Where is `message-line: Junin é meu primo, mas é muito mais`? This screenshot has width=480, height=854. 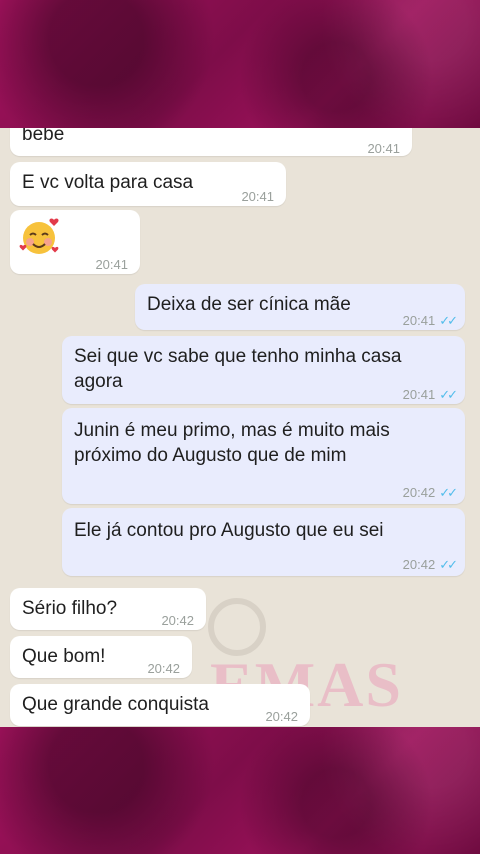 message-line: Junin é meu primo, mas é muito mais is located at coordinates (232, 430).